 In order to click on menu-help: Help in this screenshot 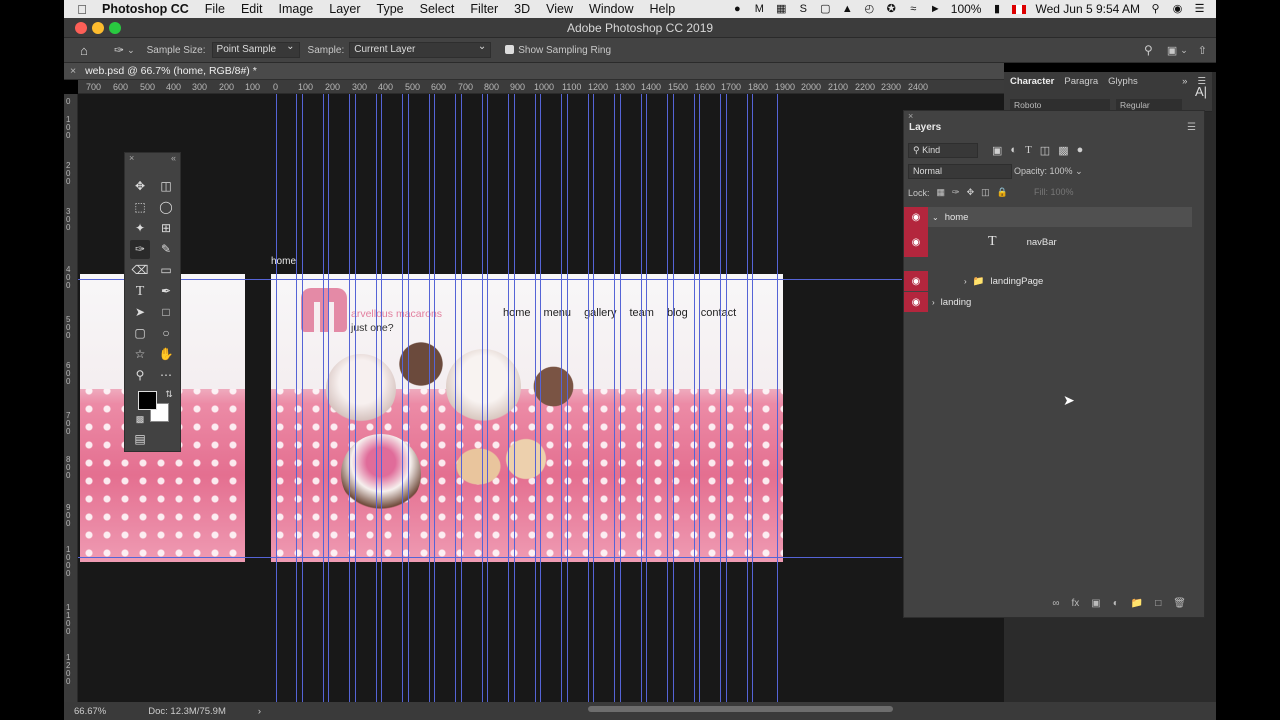, I will do `click(663, 9)`.